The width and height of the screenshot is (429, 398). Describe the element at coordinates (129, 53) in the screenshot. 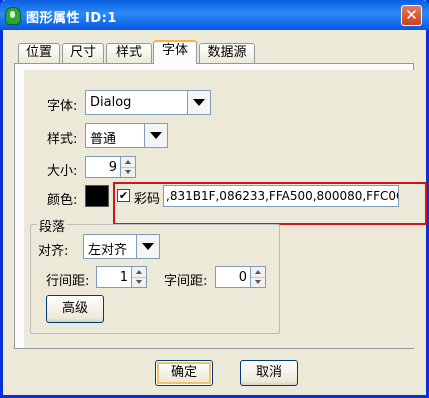

I see `tab-style: 样式` at that location.